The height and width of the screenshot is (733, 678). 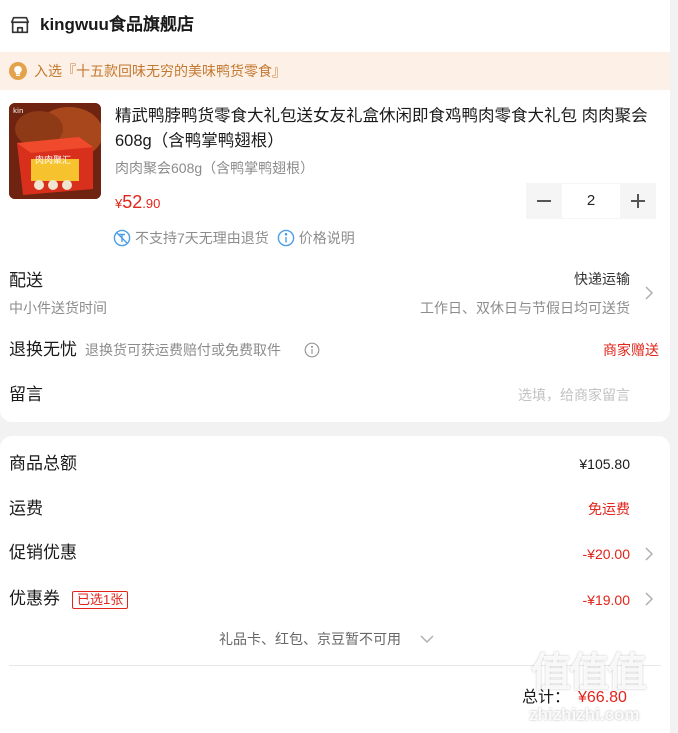 What do you see at coordinates (53, 160) in the screenshot?
I see `product-box-text: 肉肉聚汇` at bounding box center [53, 160].